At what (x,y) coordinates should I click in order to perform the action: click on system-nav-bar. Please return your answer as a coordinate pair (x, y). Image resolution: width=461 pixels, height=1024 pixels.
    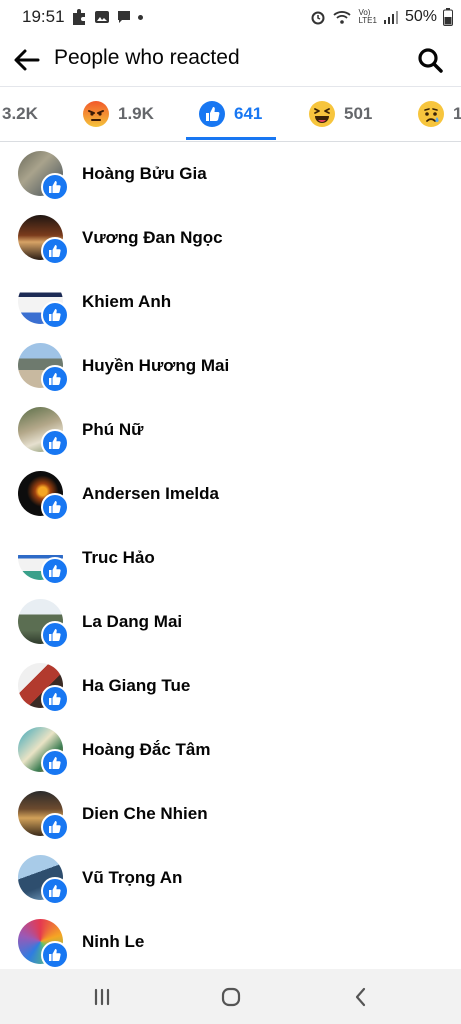
    Looking at the image, I should click on (230, 996).